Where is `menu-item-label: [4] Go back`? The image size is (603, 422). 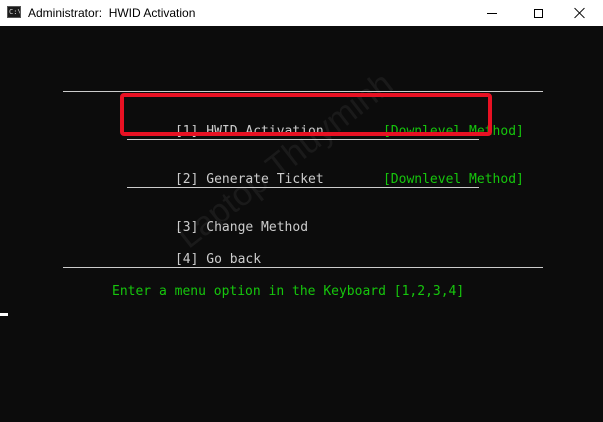 menu-item-label: [4] Go back is located at coordinates (218, 259).